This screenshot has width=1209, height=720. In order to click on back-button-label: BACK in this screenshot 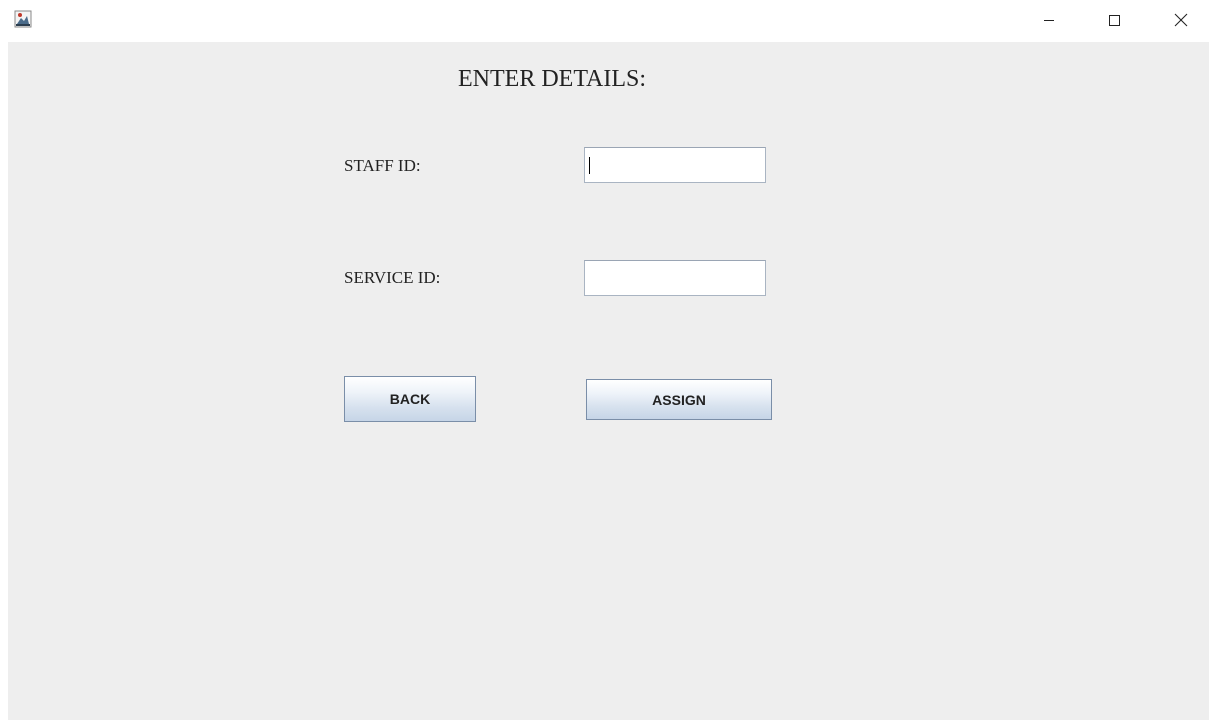, I will do `click(410, 399)`.